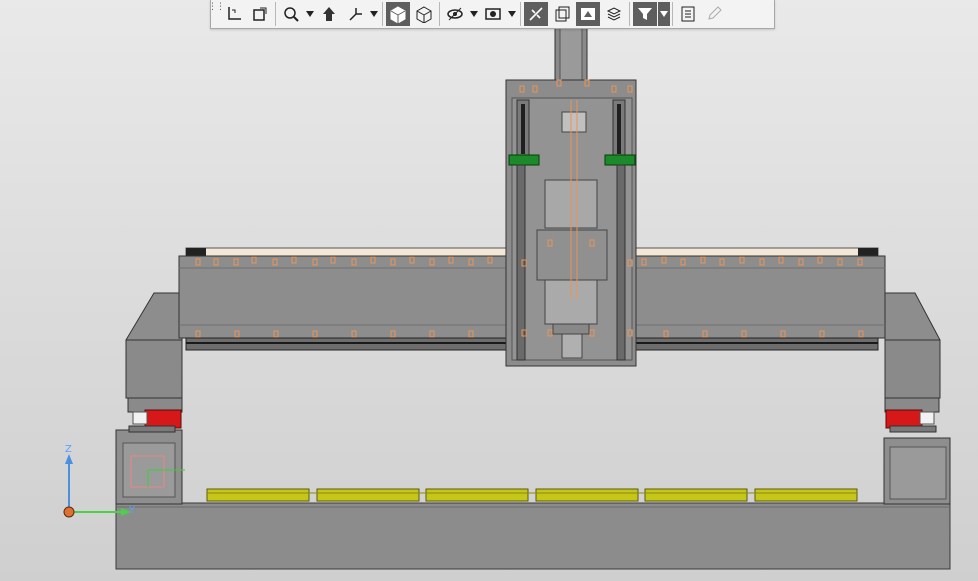  Describe the element at coordinates (714, 14) in the screenshot. I see `pencil-icon` at that location.